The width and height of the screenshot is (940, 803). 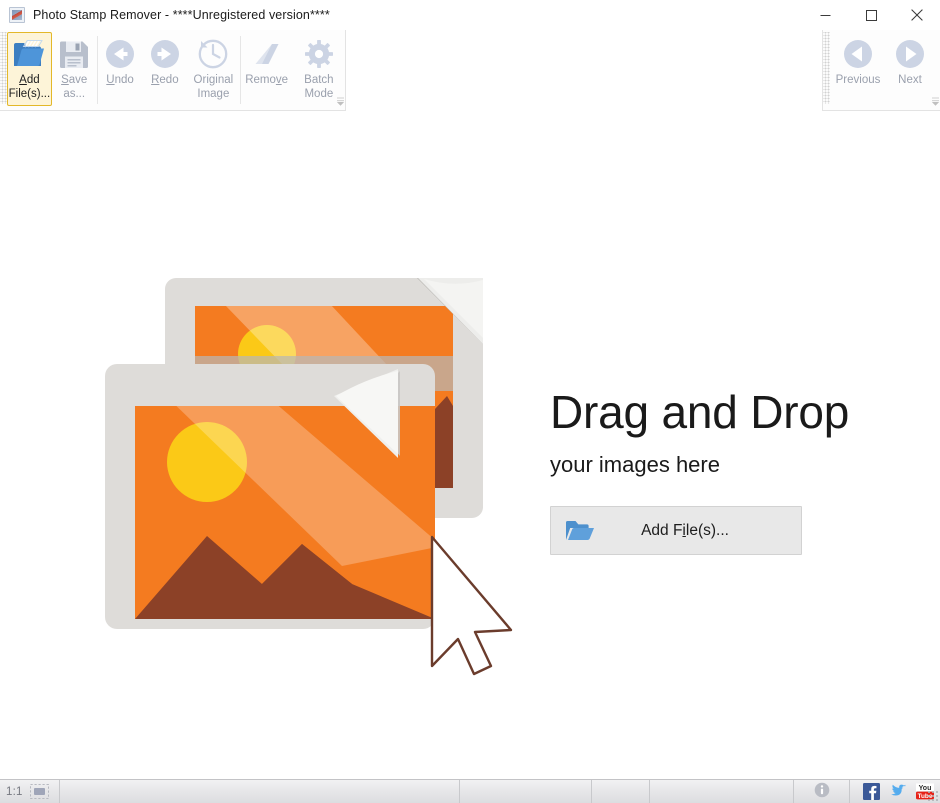 I want to click on status-info-button, so click(x=822, y=791).